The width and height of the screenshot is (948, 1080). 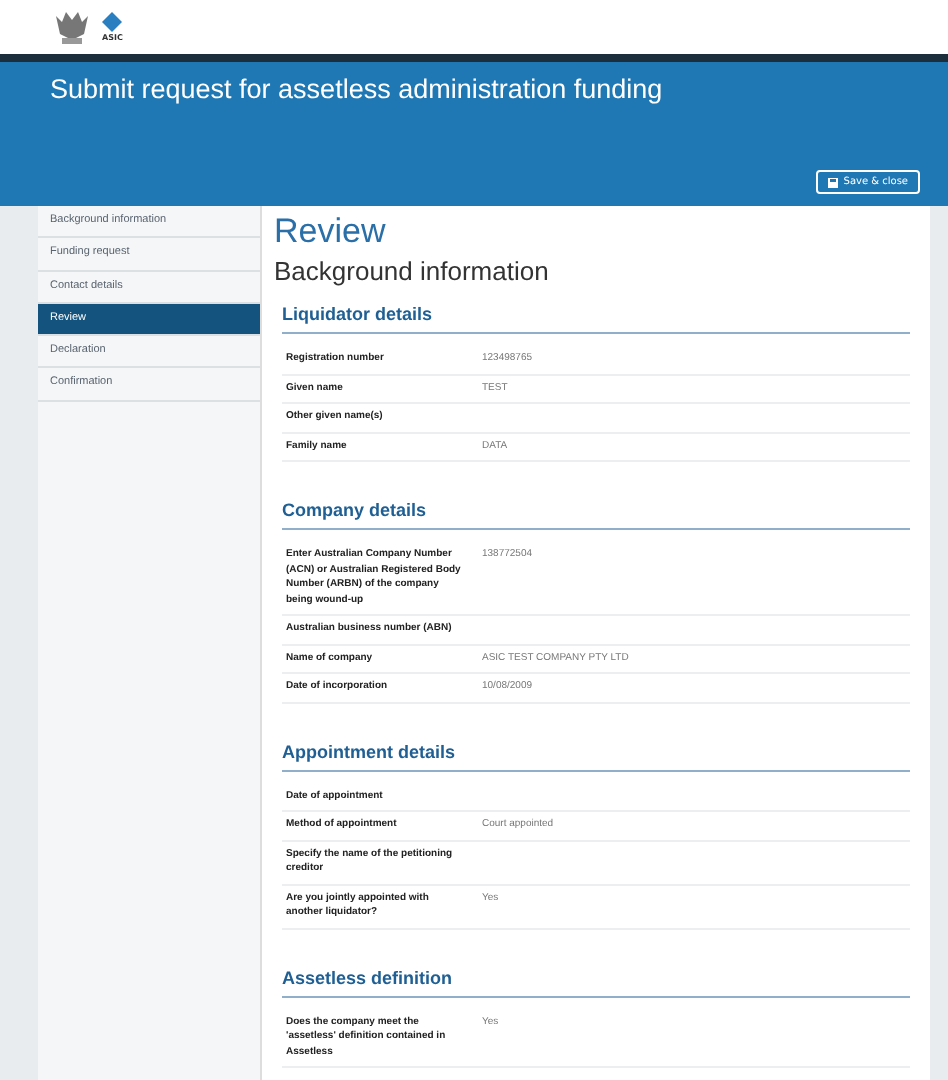 What do you see at coordinates (832, 182) in the screenshot?
I see `save-icon` at bounding box center [832, 182].